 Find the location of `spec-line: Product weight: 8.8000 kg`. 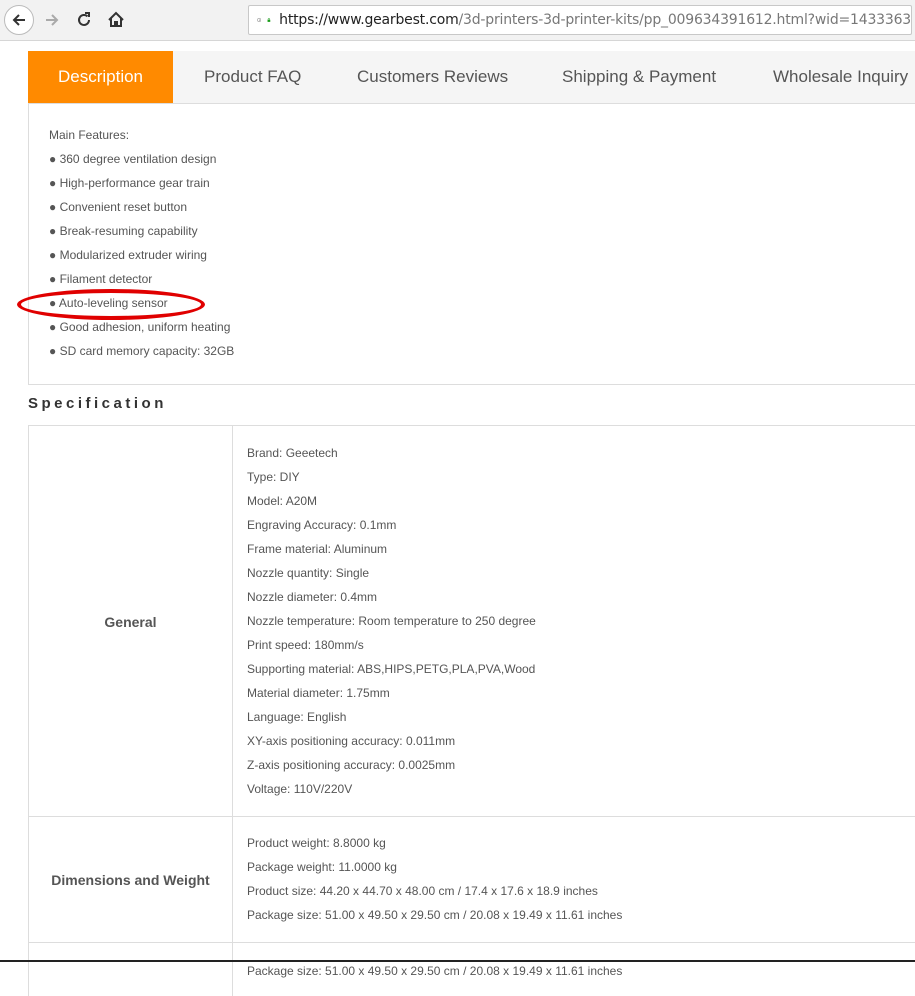

spec-line: Product weight: 8.8000 kg is located at coordinates (316, 843).